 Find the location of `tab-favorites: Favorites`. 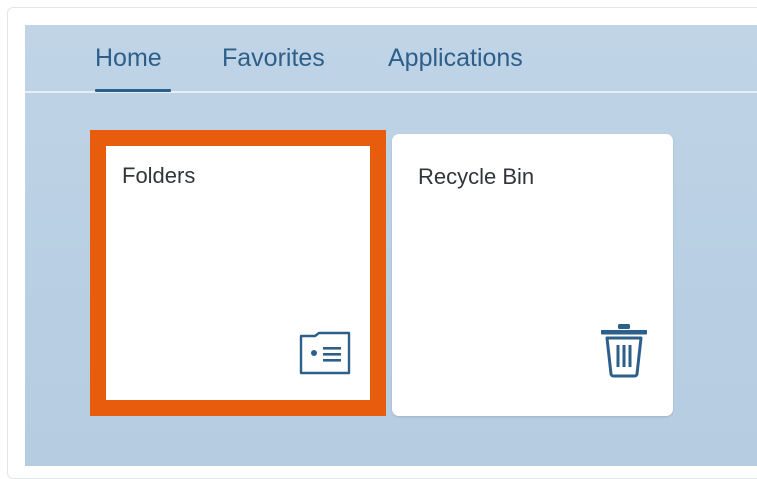

tab-favorites: Favorites is located at coordinates (273, 58).